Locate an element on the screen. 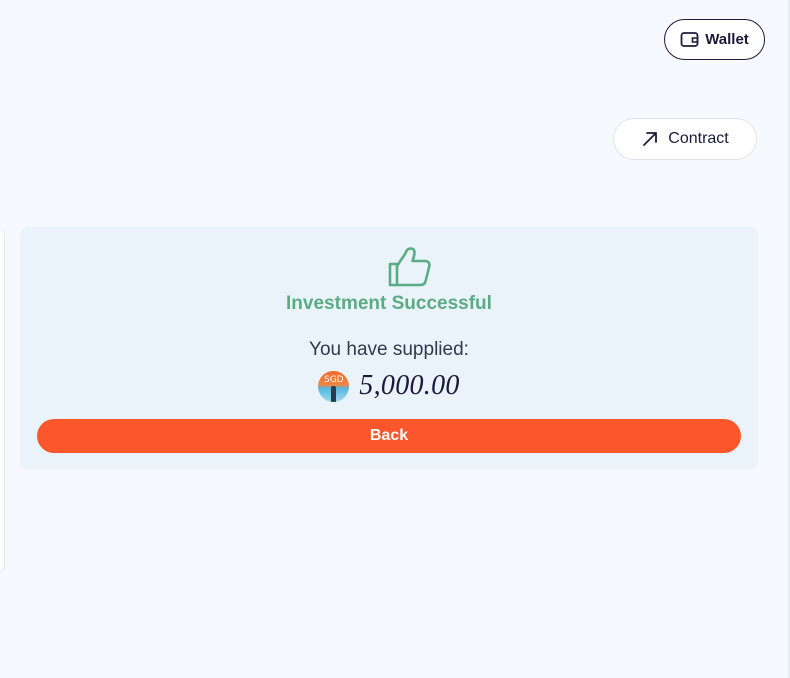  arrow-up-right-icon is located at coordinates (650, 139).